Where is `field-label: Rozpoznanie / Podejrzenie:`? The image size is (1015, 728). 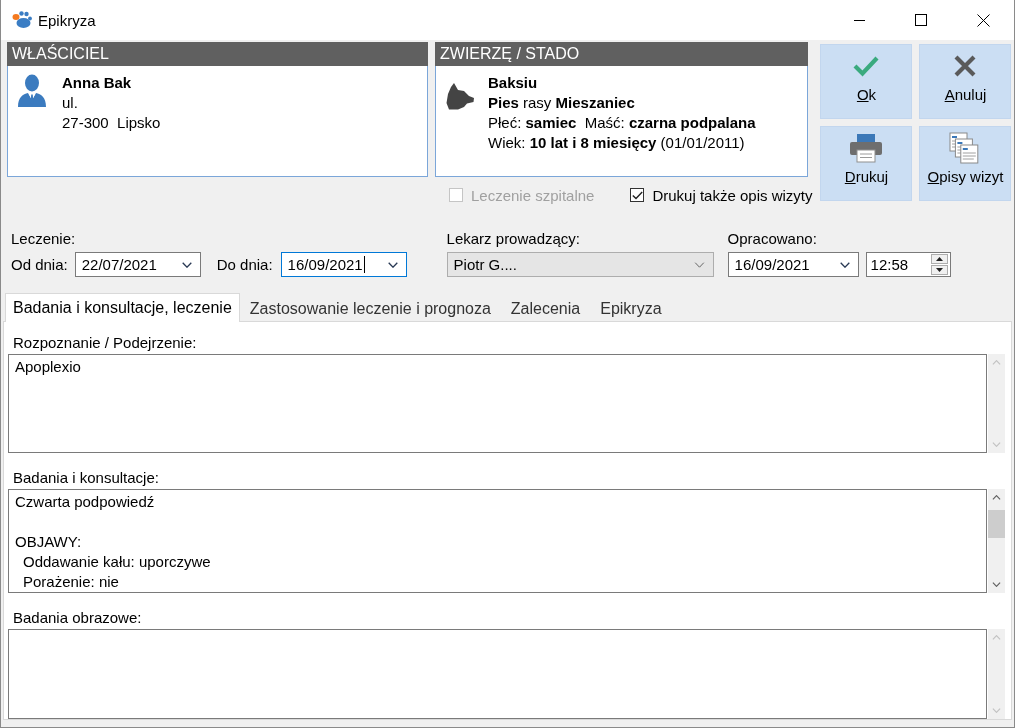
field-label: Rozpoznanie / Podejrzenie: is located at coordinates (105, 343).